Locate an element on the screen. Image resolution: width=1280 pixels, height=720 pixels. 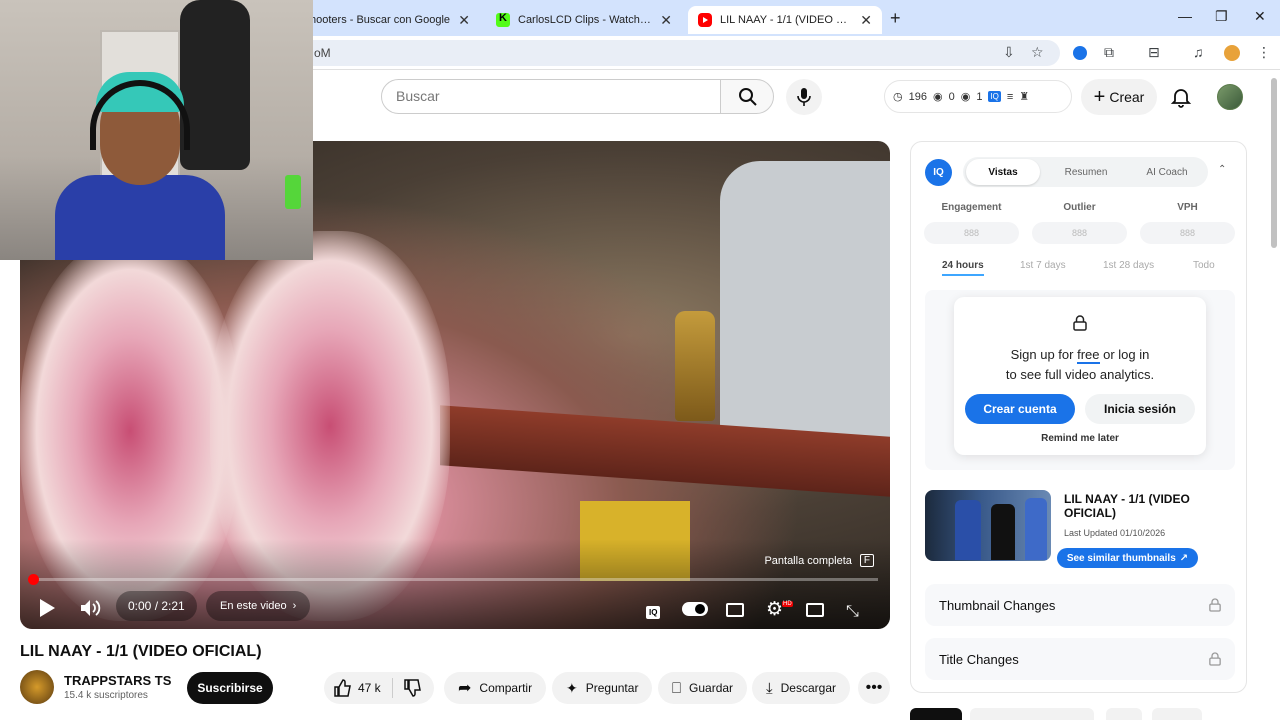
subtitles-icon is located at coordinates (735, 610).